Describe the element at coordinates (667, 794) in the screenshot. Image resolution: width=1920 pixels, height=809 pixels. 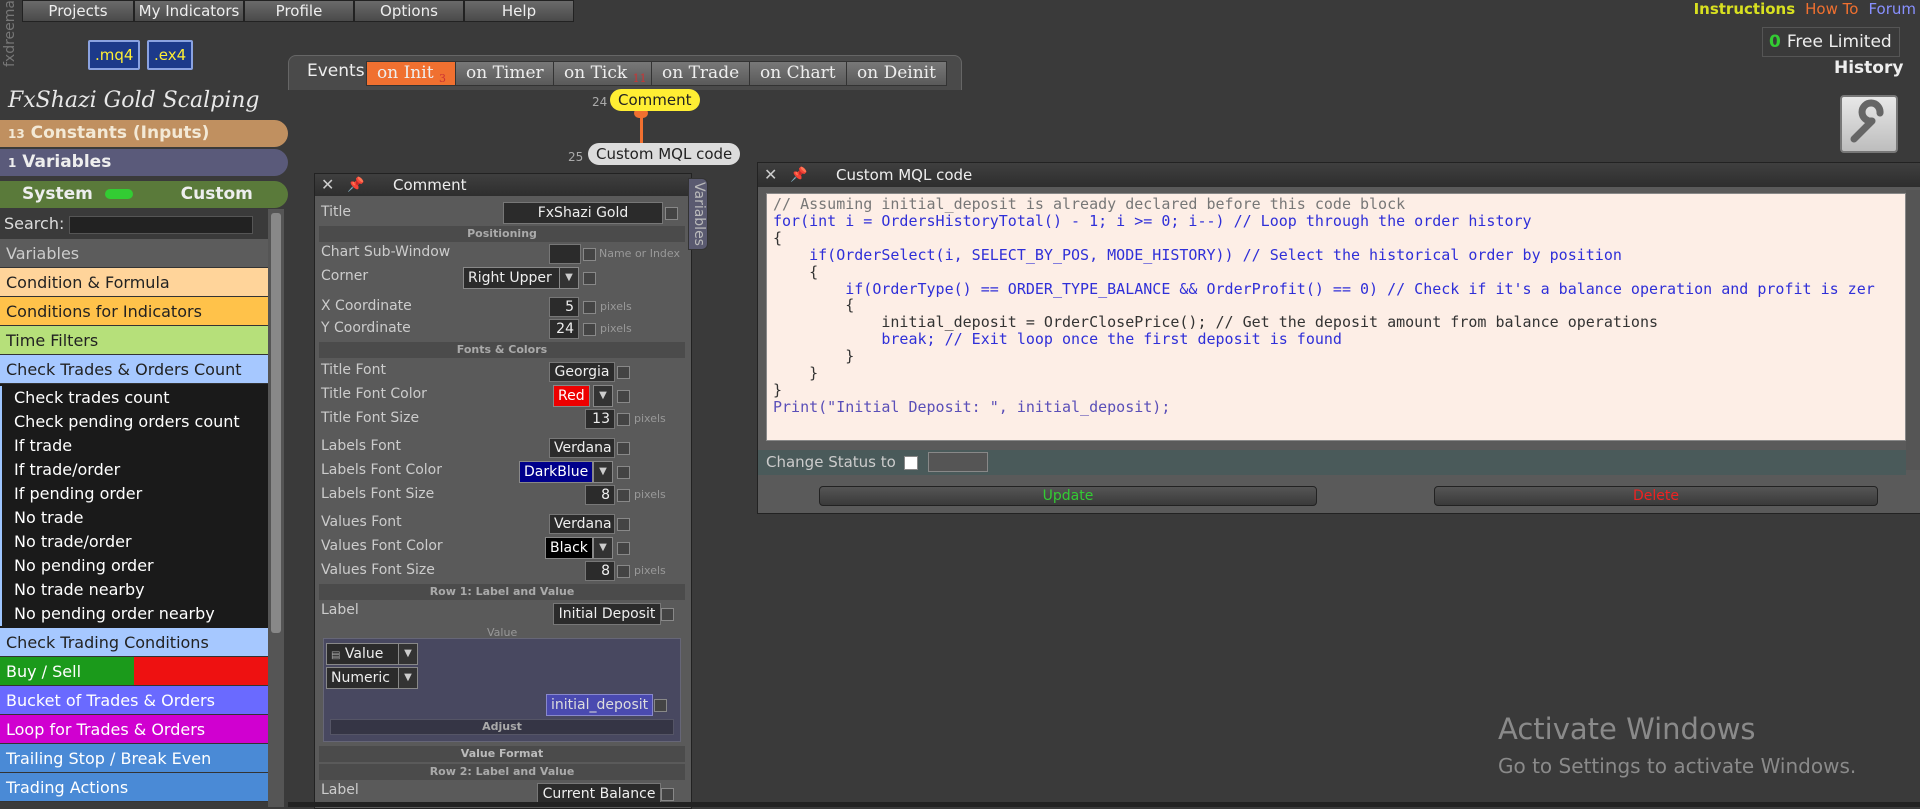
I see `row2-label-checkbox` at that location.